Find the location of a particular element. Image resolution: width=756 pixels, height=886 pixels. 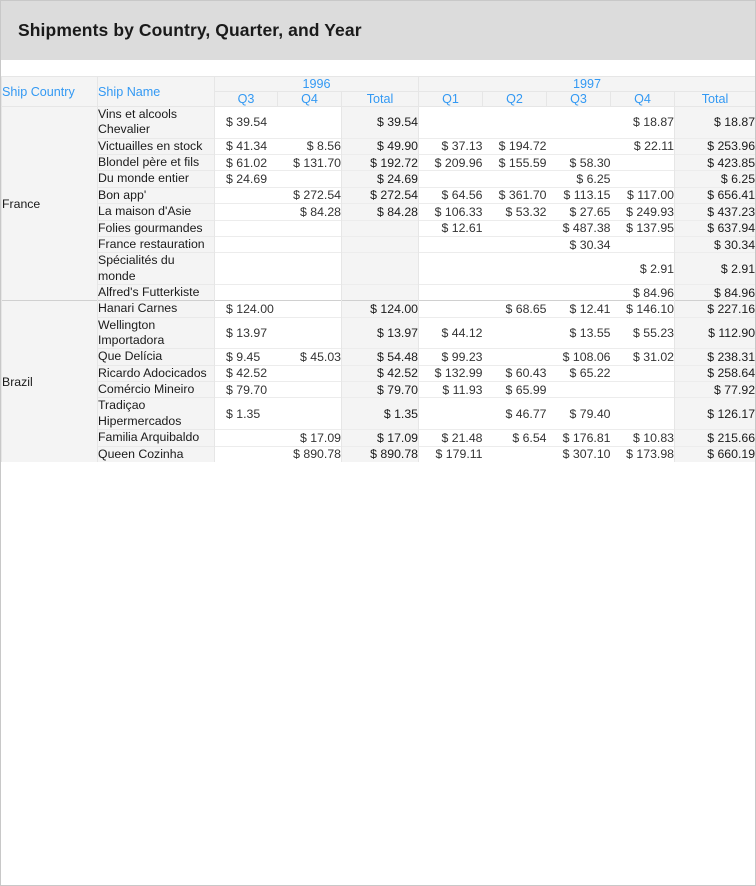

ship-name-cell: Hanari Carnes is located at coordinates (156, 309).